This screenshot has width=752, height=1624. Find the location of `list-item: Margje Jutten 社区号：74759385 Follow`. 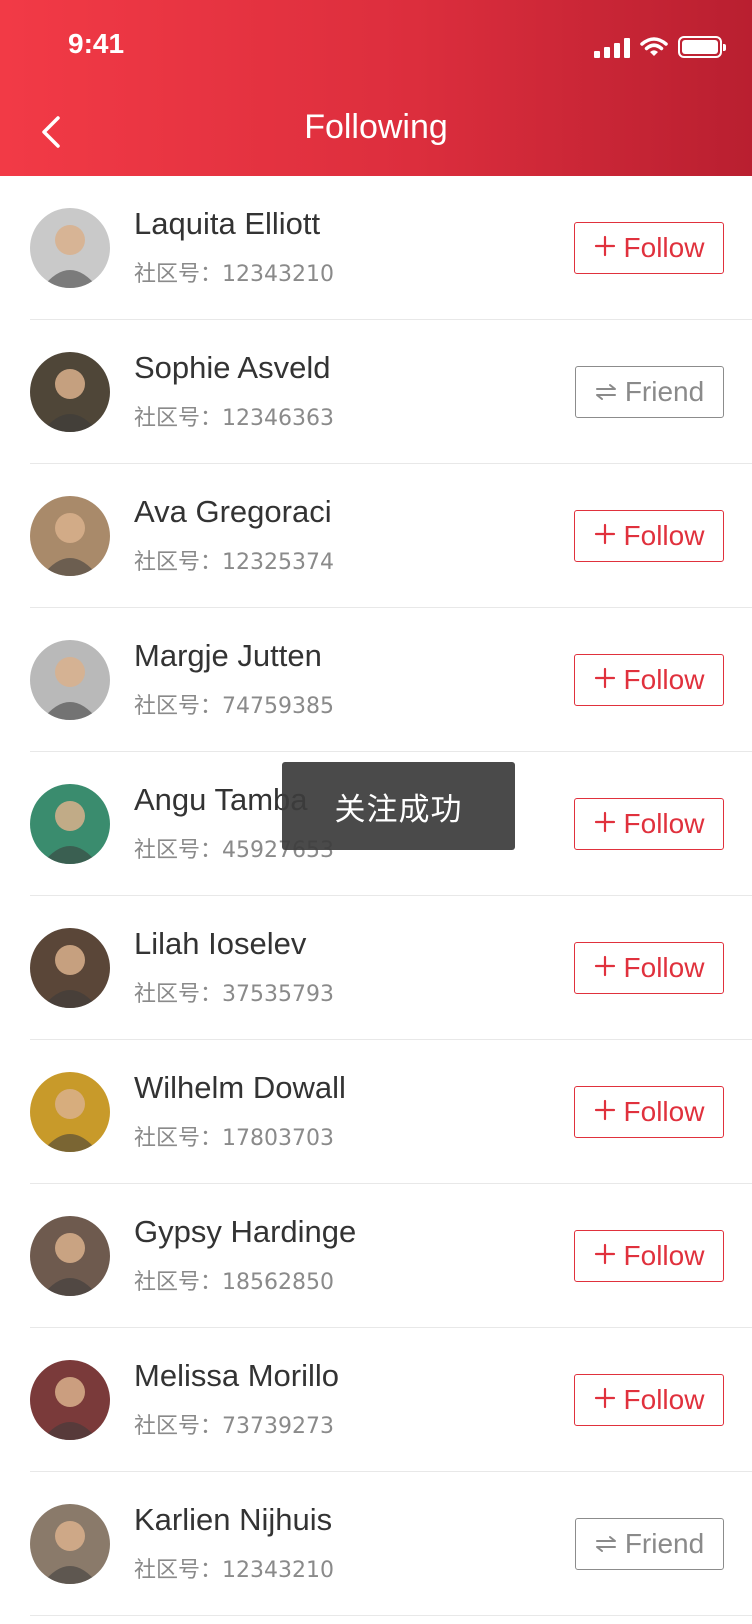

list-item: Margje Jutten 社区号：74759385 Follow is located at coordinates (376, 680).